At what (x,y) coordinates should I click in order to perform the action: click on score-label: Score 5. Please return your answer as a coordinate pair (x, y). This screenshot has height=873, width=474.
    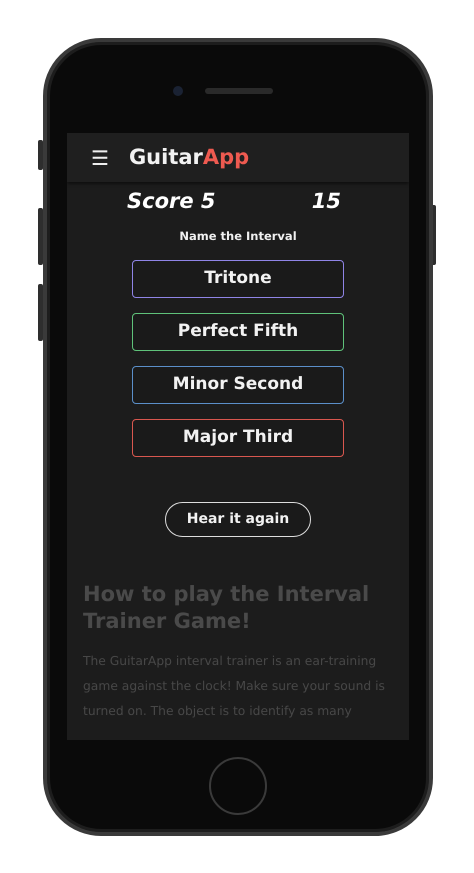
    Looking at the image, I should click on (171, 202).